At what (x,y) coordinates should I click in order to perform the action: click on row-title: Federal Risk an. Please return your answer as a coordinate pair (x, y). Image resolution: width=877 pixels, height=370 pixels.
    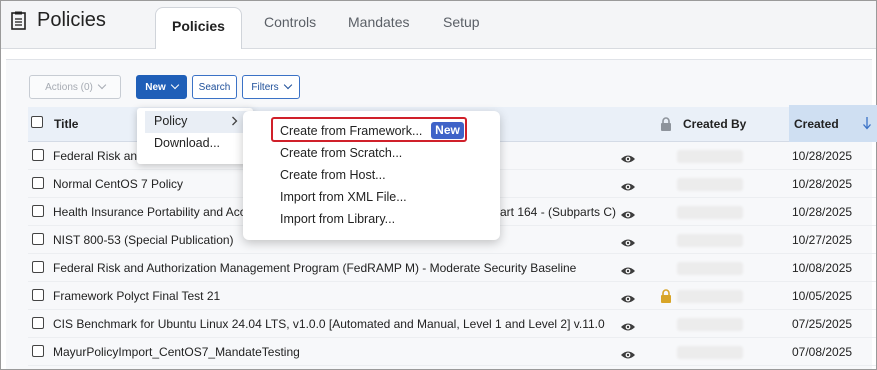
    Looking at the image, I should click on (95, 156).